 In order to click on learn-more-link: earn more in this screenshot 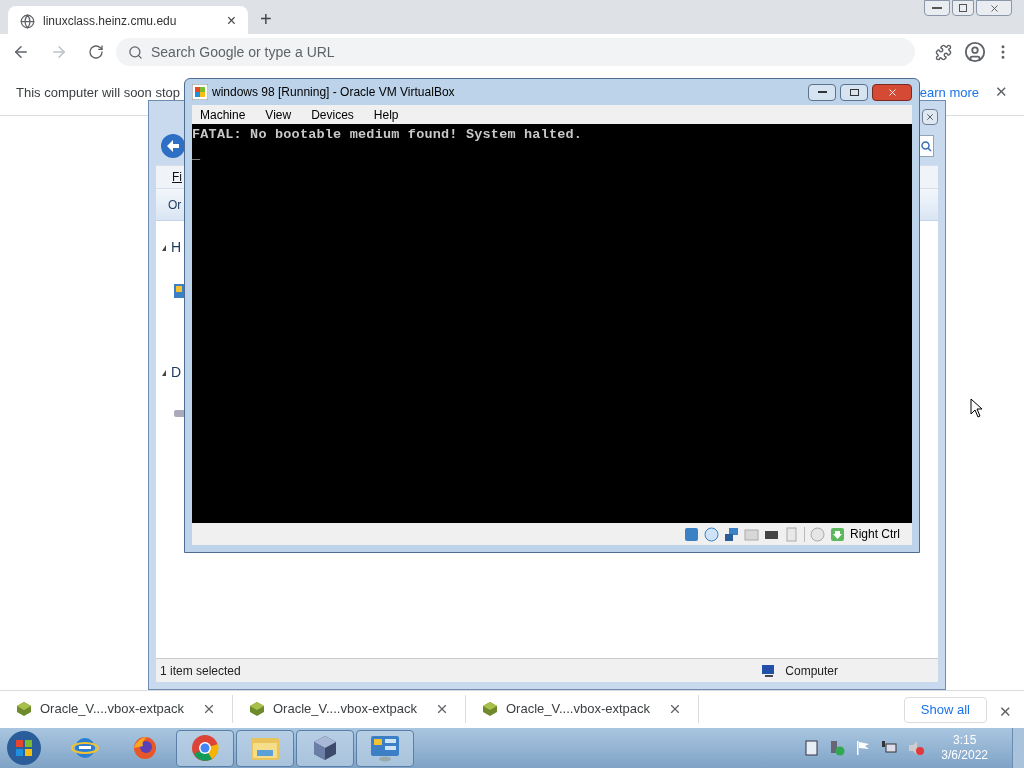, I will do `click(949, 92)`.